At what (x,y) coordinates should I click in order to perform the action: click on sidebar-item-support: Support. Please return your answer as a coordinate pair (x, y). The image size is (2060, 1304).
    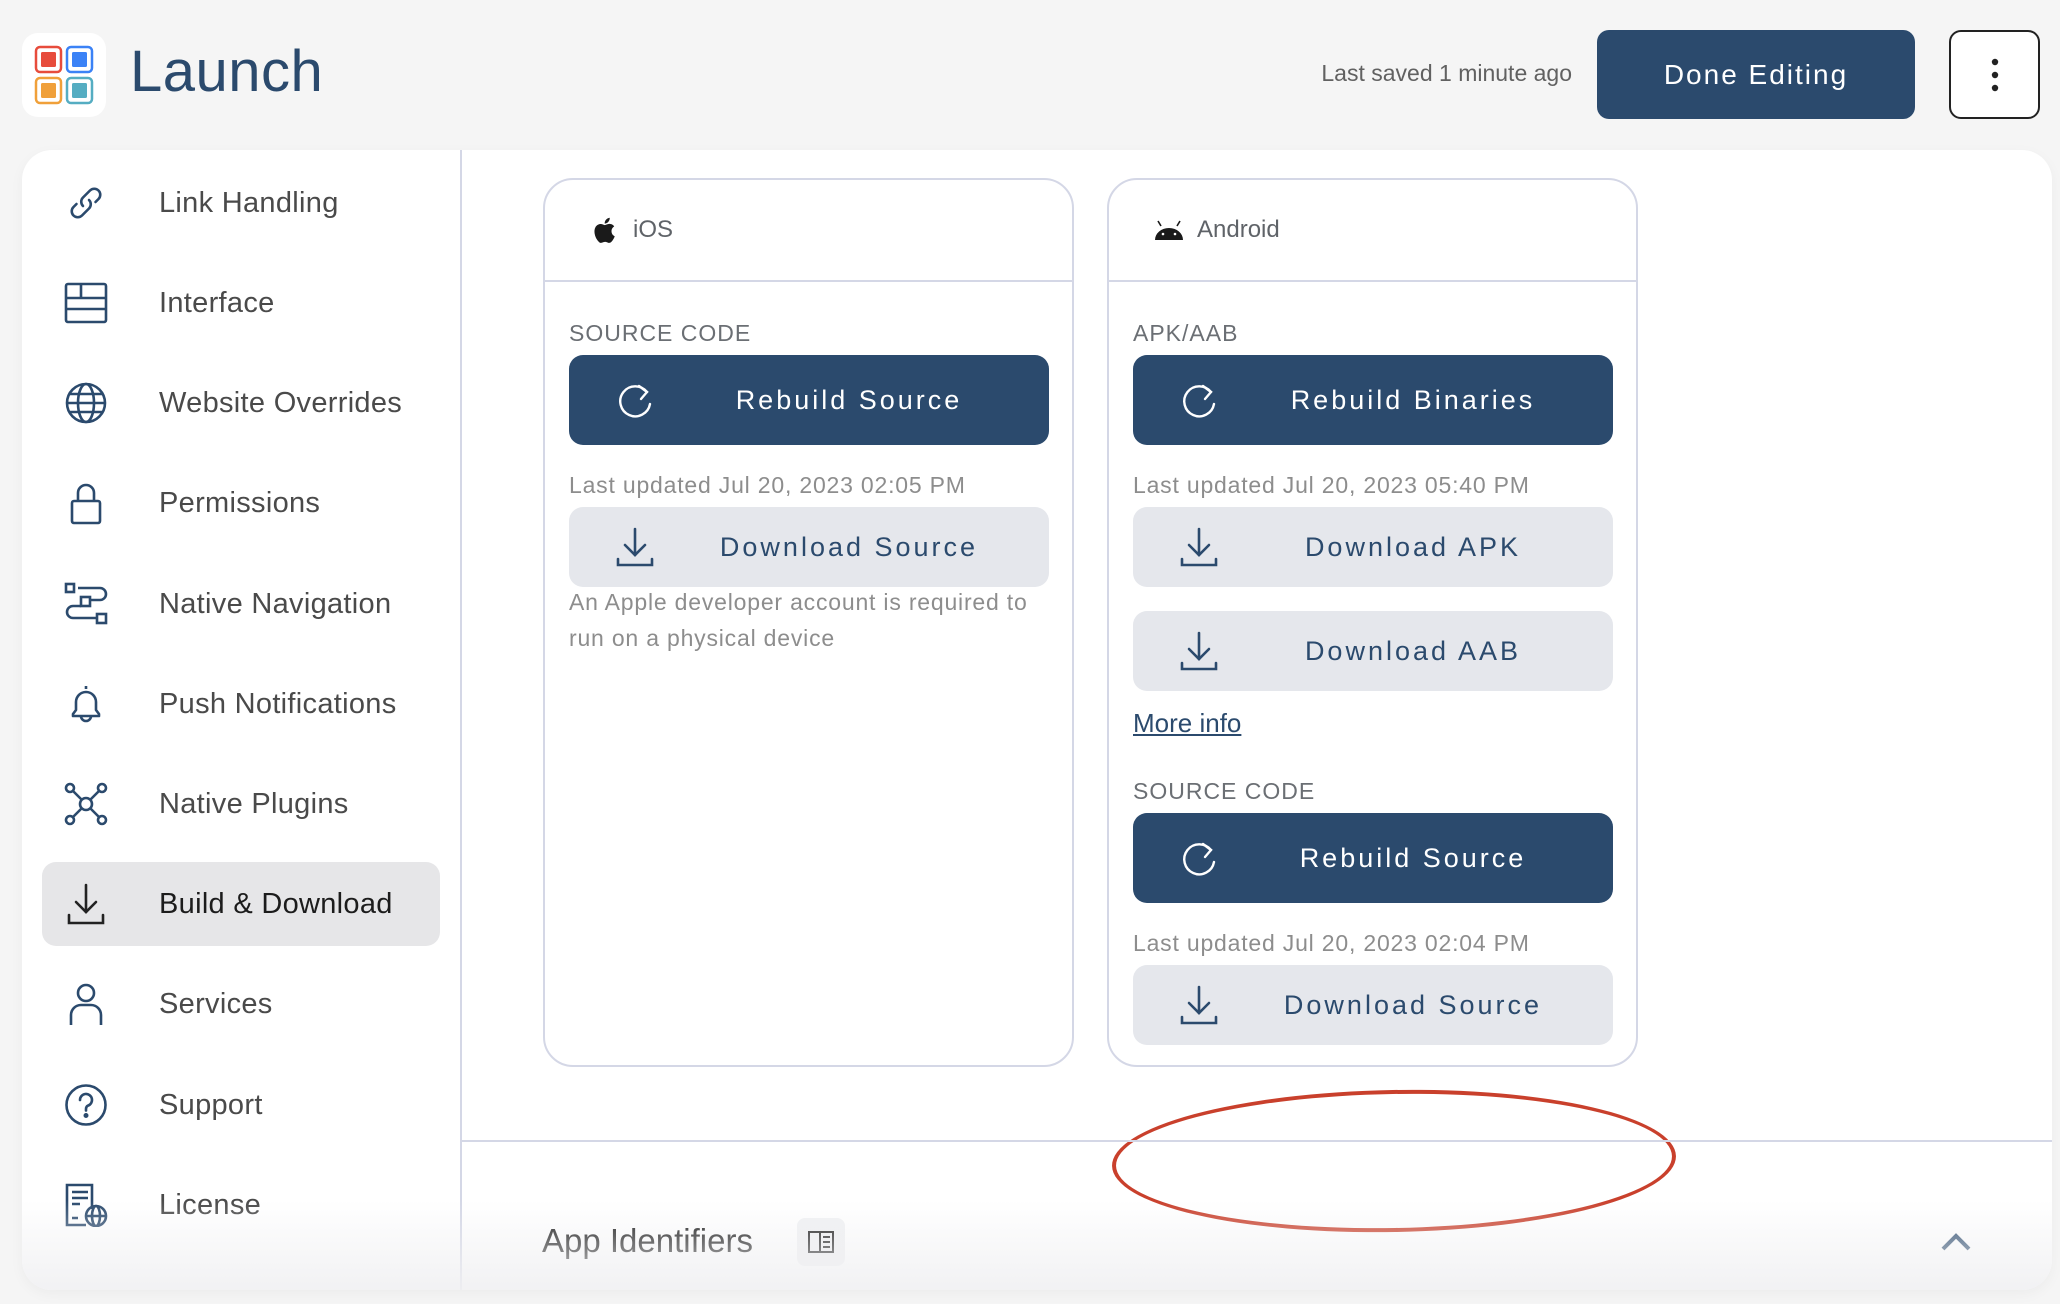
    Looking at the image, I should click on (241, 1105).